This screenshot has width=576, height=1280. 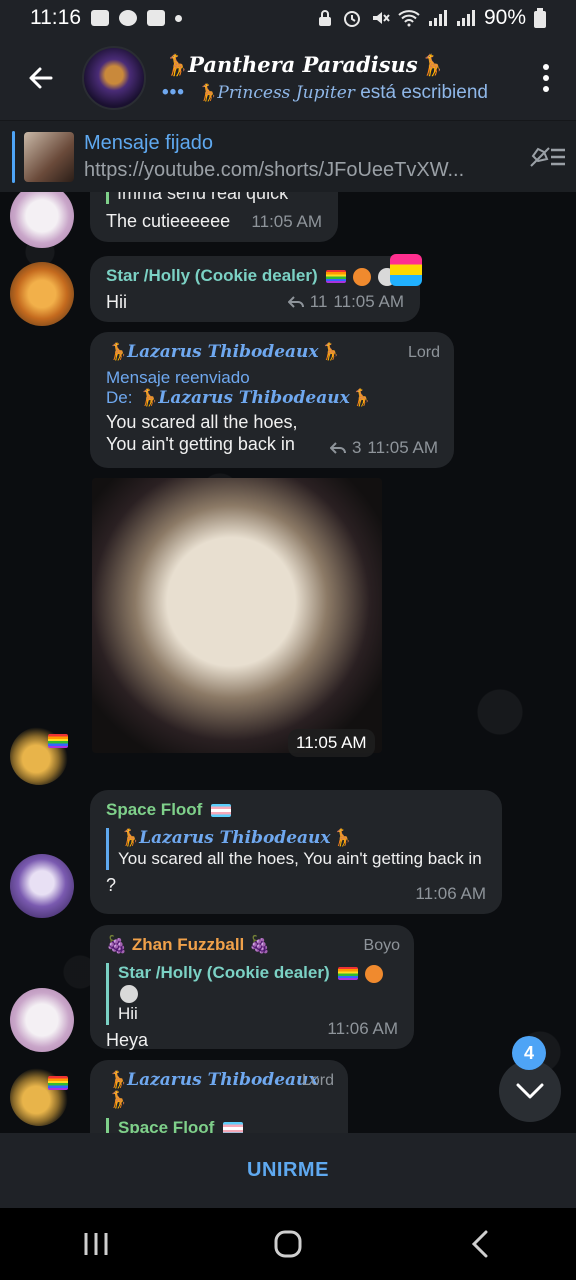 I want to click on back-button, so click(x=41, y=78).